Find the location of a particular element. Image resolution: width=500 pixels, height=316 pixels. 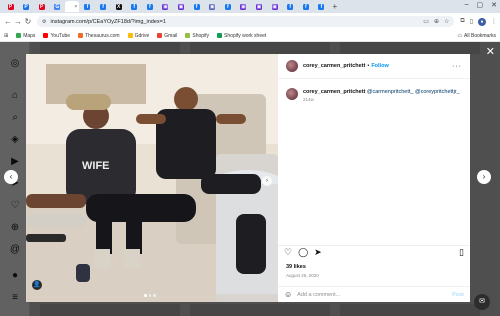

apps-icon: ⊞ is located at coordinates (6, 36).